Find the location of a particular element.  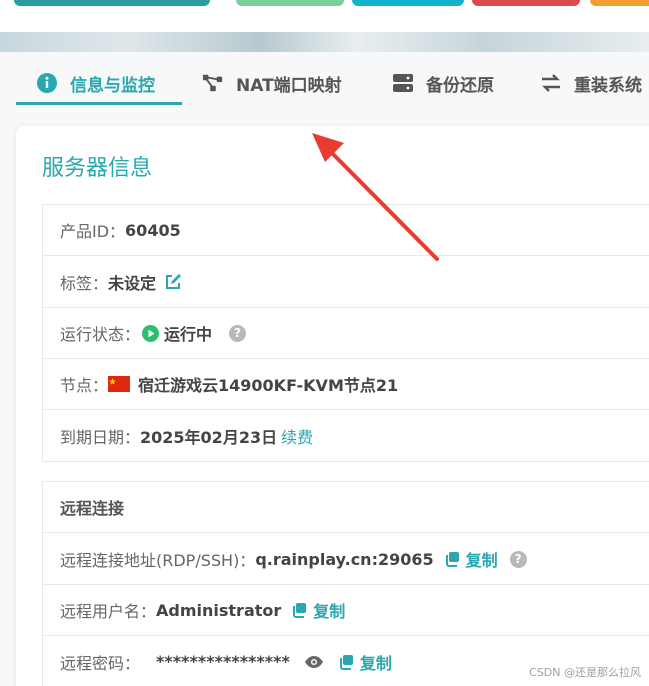

watermark: CSDN @还是那么拉风 is located at coordinates (585, 672).